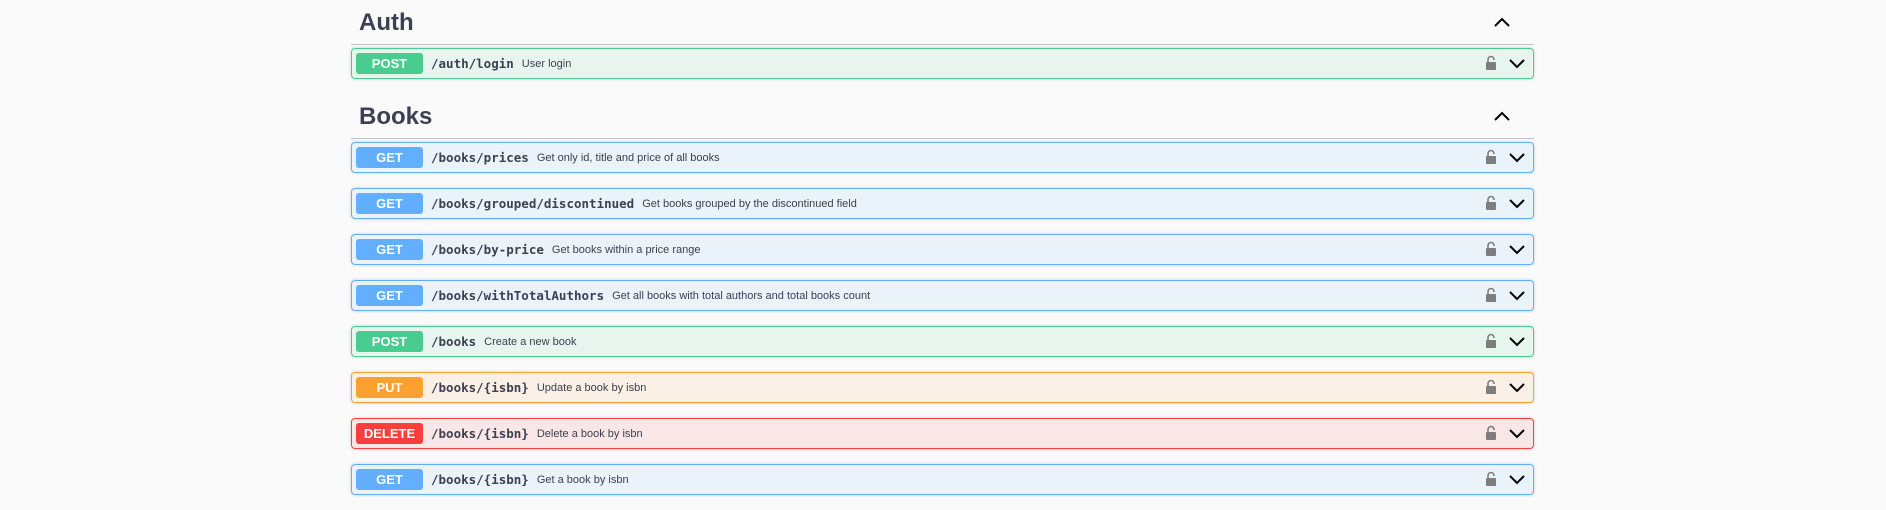 This screenshot has height=510, width=1886. What do you see at coordinates (589, 434) in the screenshot?
I see `operation-summary: Delete a book by isbn` at bounding box center [589, 434].